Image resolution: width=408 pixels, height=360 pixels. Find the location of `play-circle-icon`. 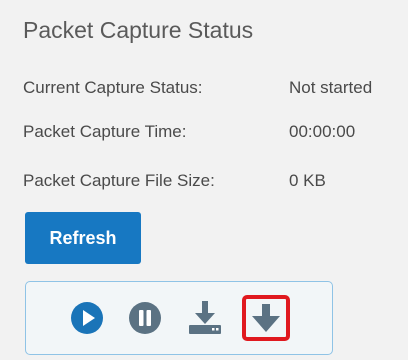

play-circle-icon is located at coordinates (87, 318).